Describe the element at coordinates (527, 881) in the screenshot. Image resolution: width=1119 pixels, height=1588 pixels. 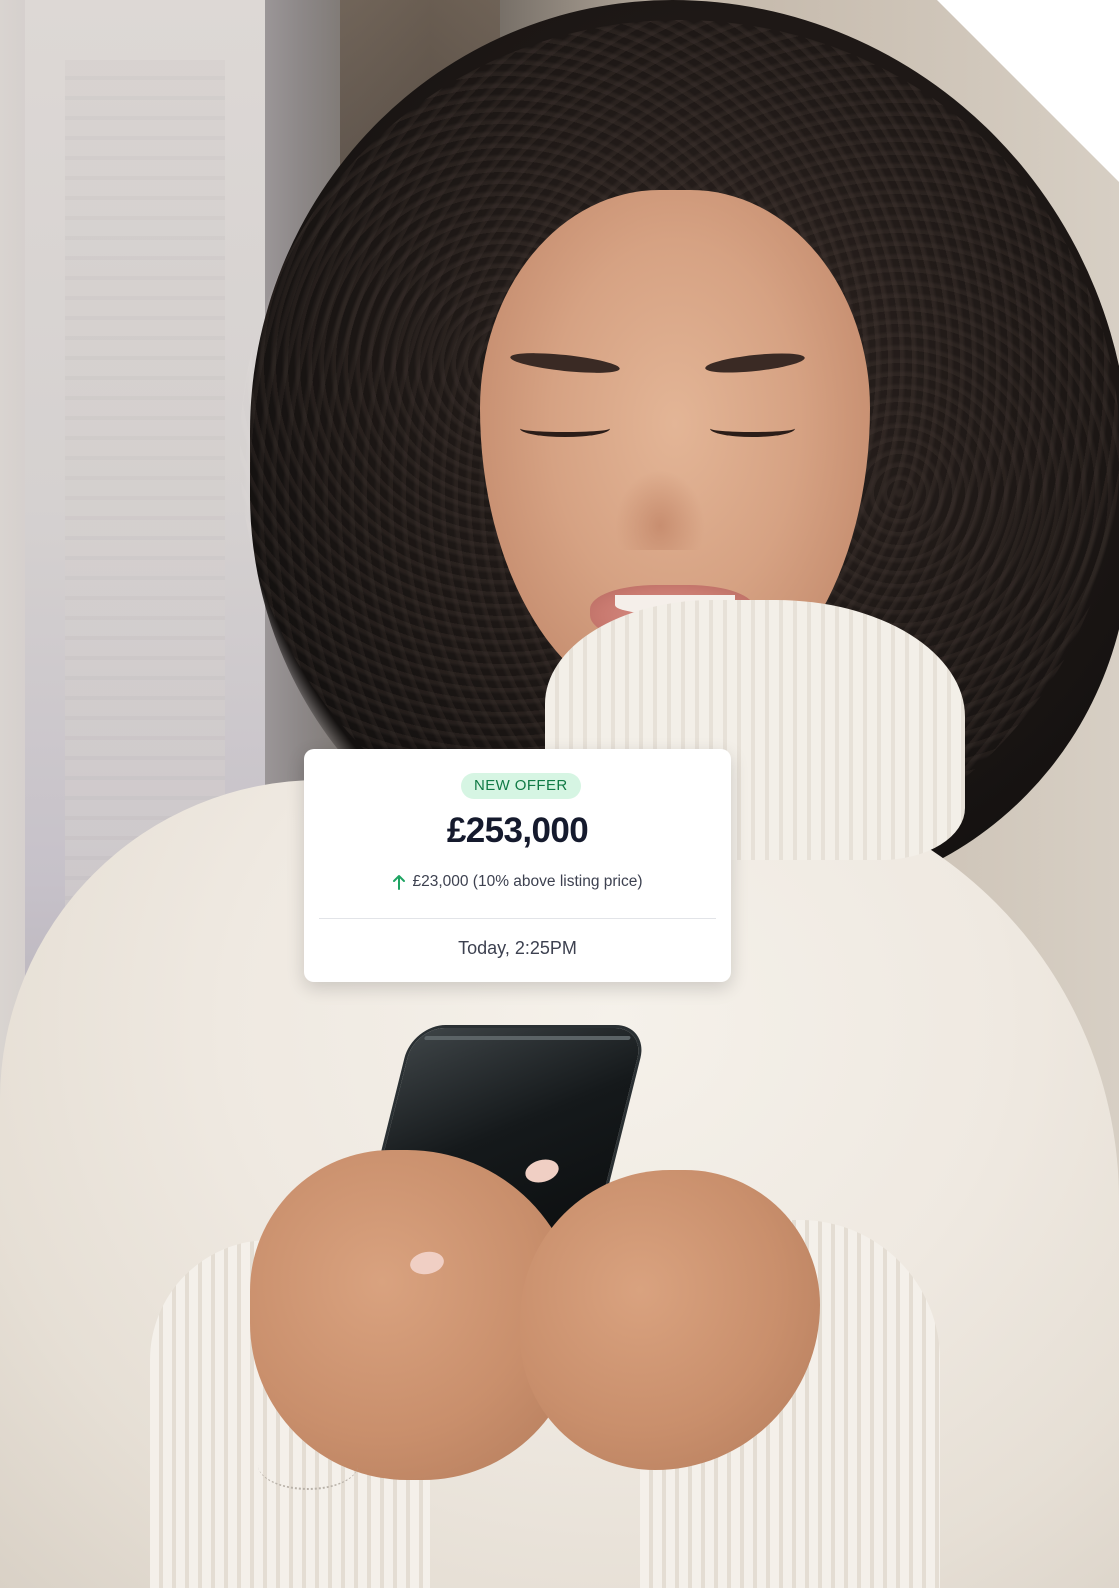
I see `offer-delta-text: £23,000 (10% above listing price)` at that location.